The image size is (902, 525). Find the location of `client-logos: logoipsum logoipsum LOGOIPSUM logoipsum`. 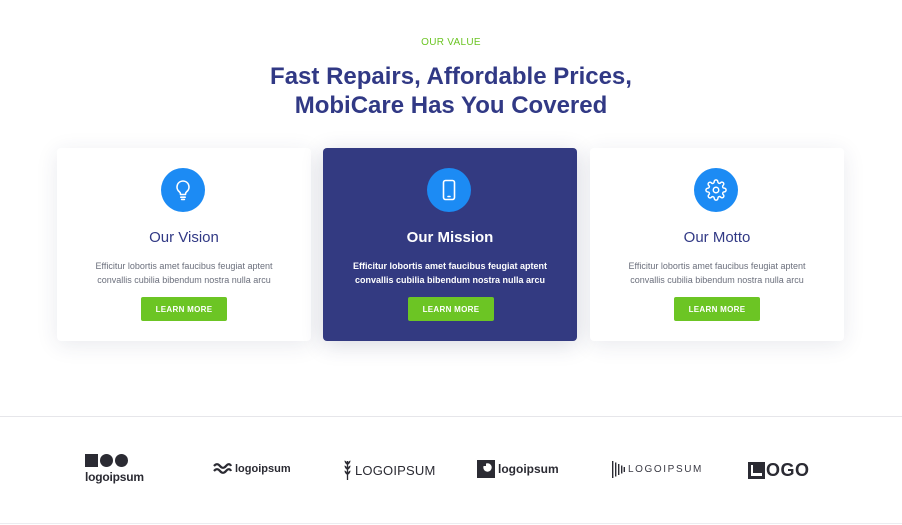

client-logos: logoipsum logoipsum LOGOIPSUM logoipsum is located at coordinates (451, 470).